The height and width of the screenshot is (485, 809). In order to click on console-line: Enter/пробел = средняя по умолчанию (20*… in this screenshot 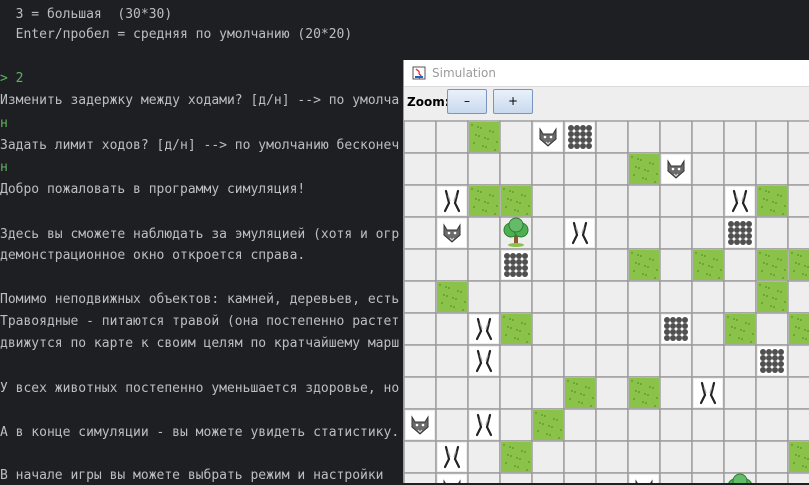, I will do `click(176, 34)`.